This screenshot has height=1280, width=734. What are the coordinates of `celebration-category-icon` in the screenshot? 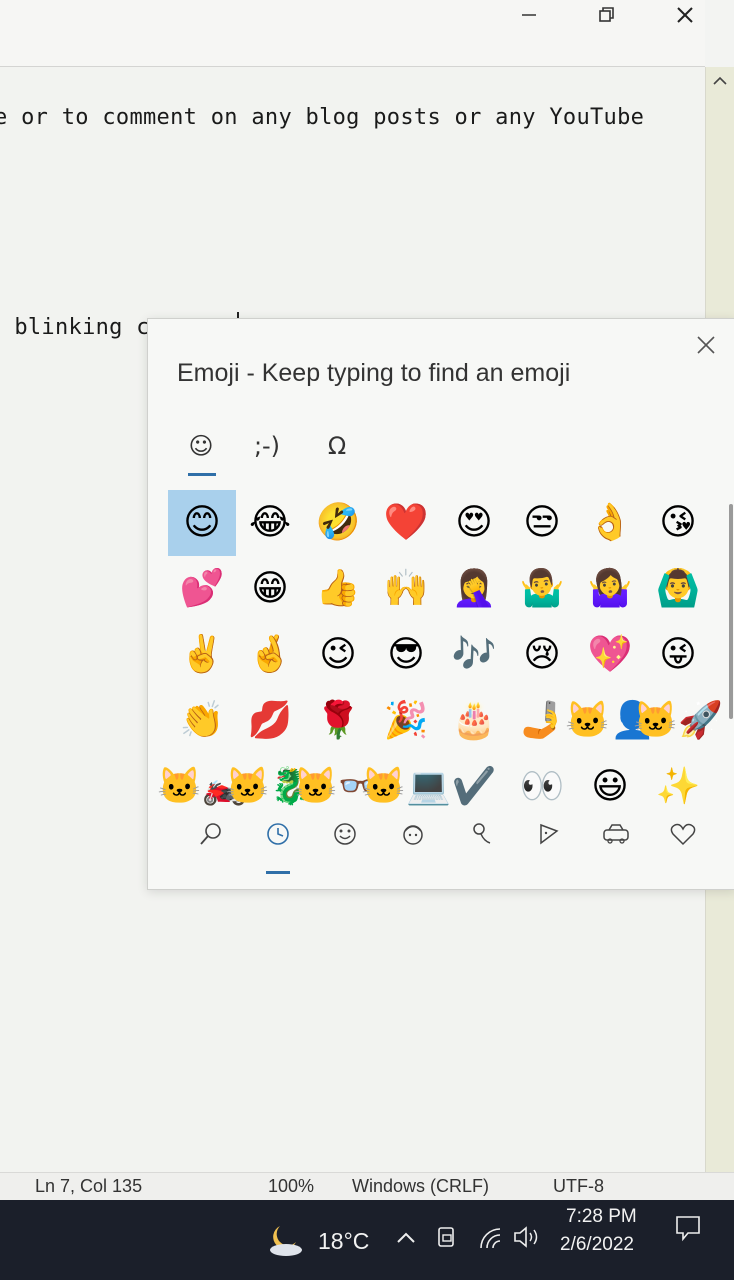 It's located at (481, 834).